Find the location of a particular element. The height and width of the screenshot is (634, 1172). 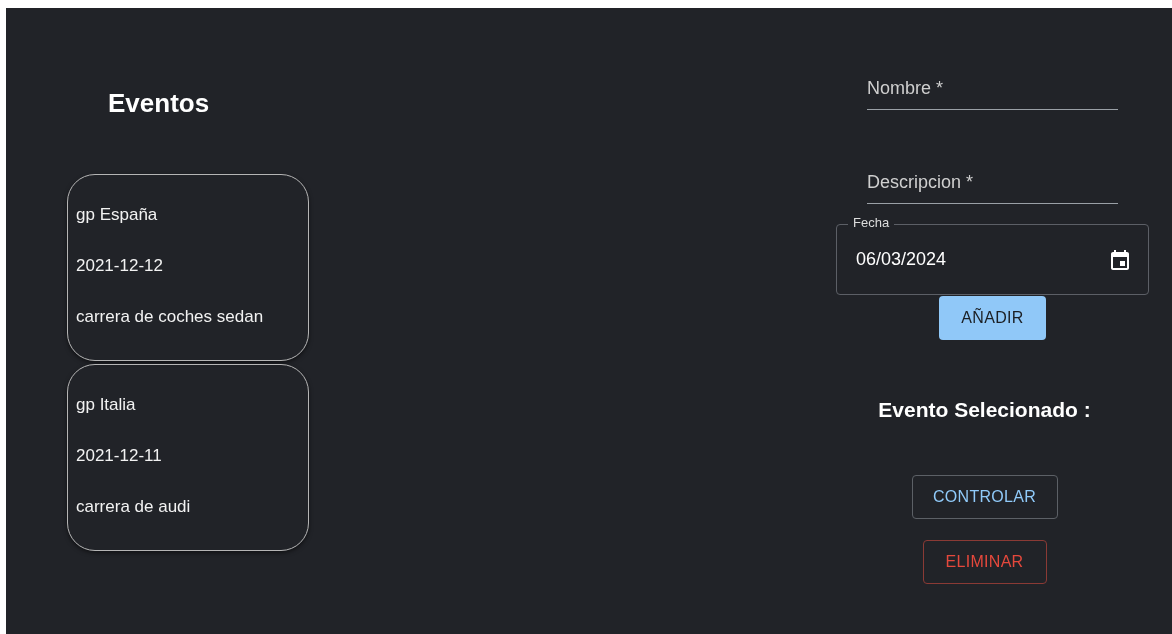

event-card: gp España 2021-12-12 carrera de coches sedan is located at coordinates (188, 267).